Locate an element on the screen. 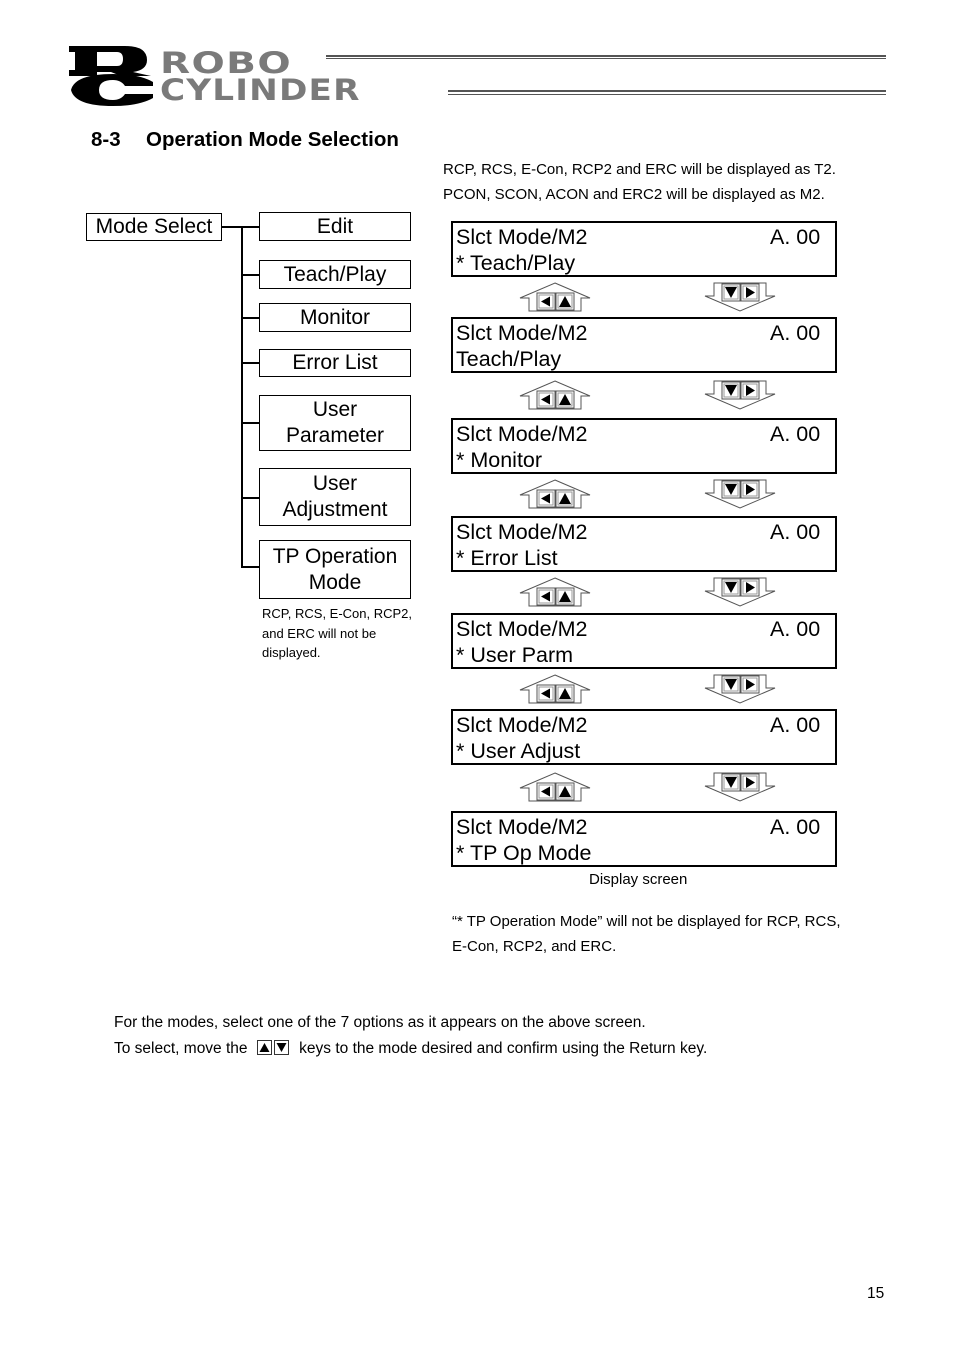 This screenshot has width=954, height=1351. note-line: and ERC will not be is located at coordinates (319, 633).